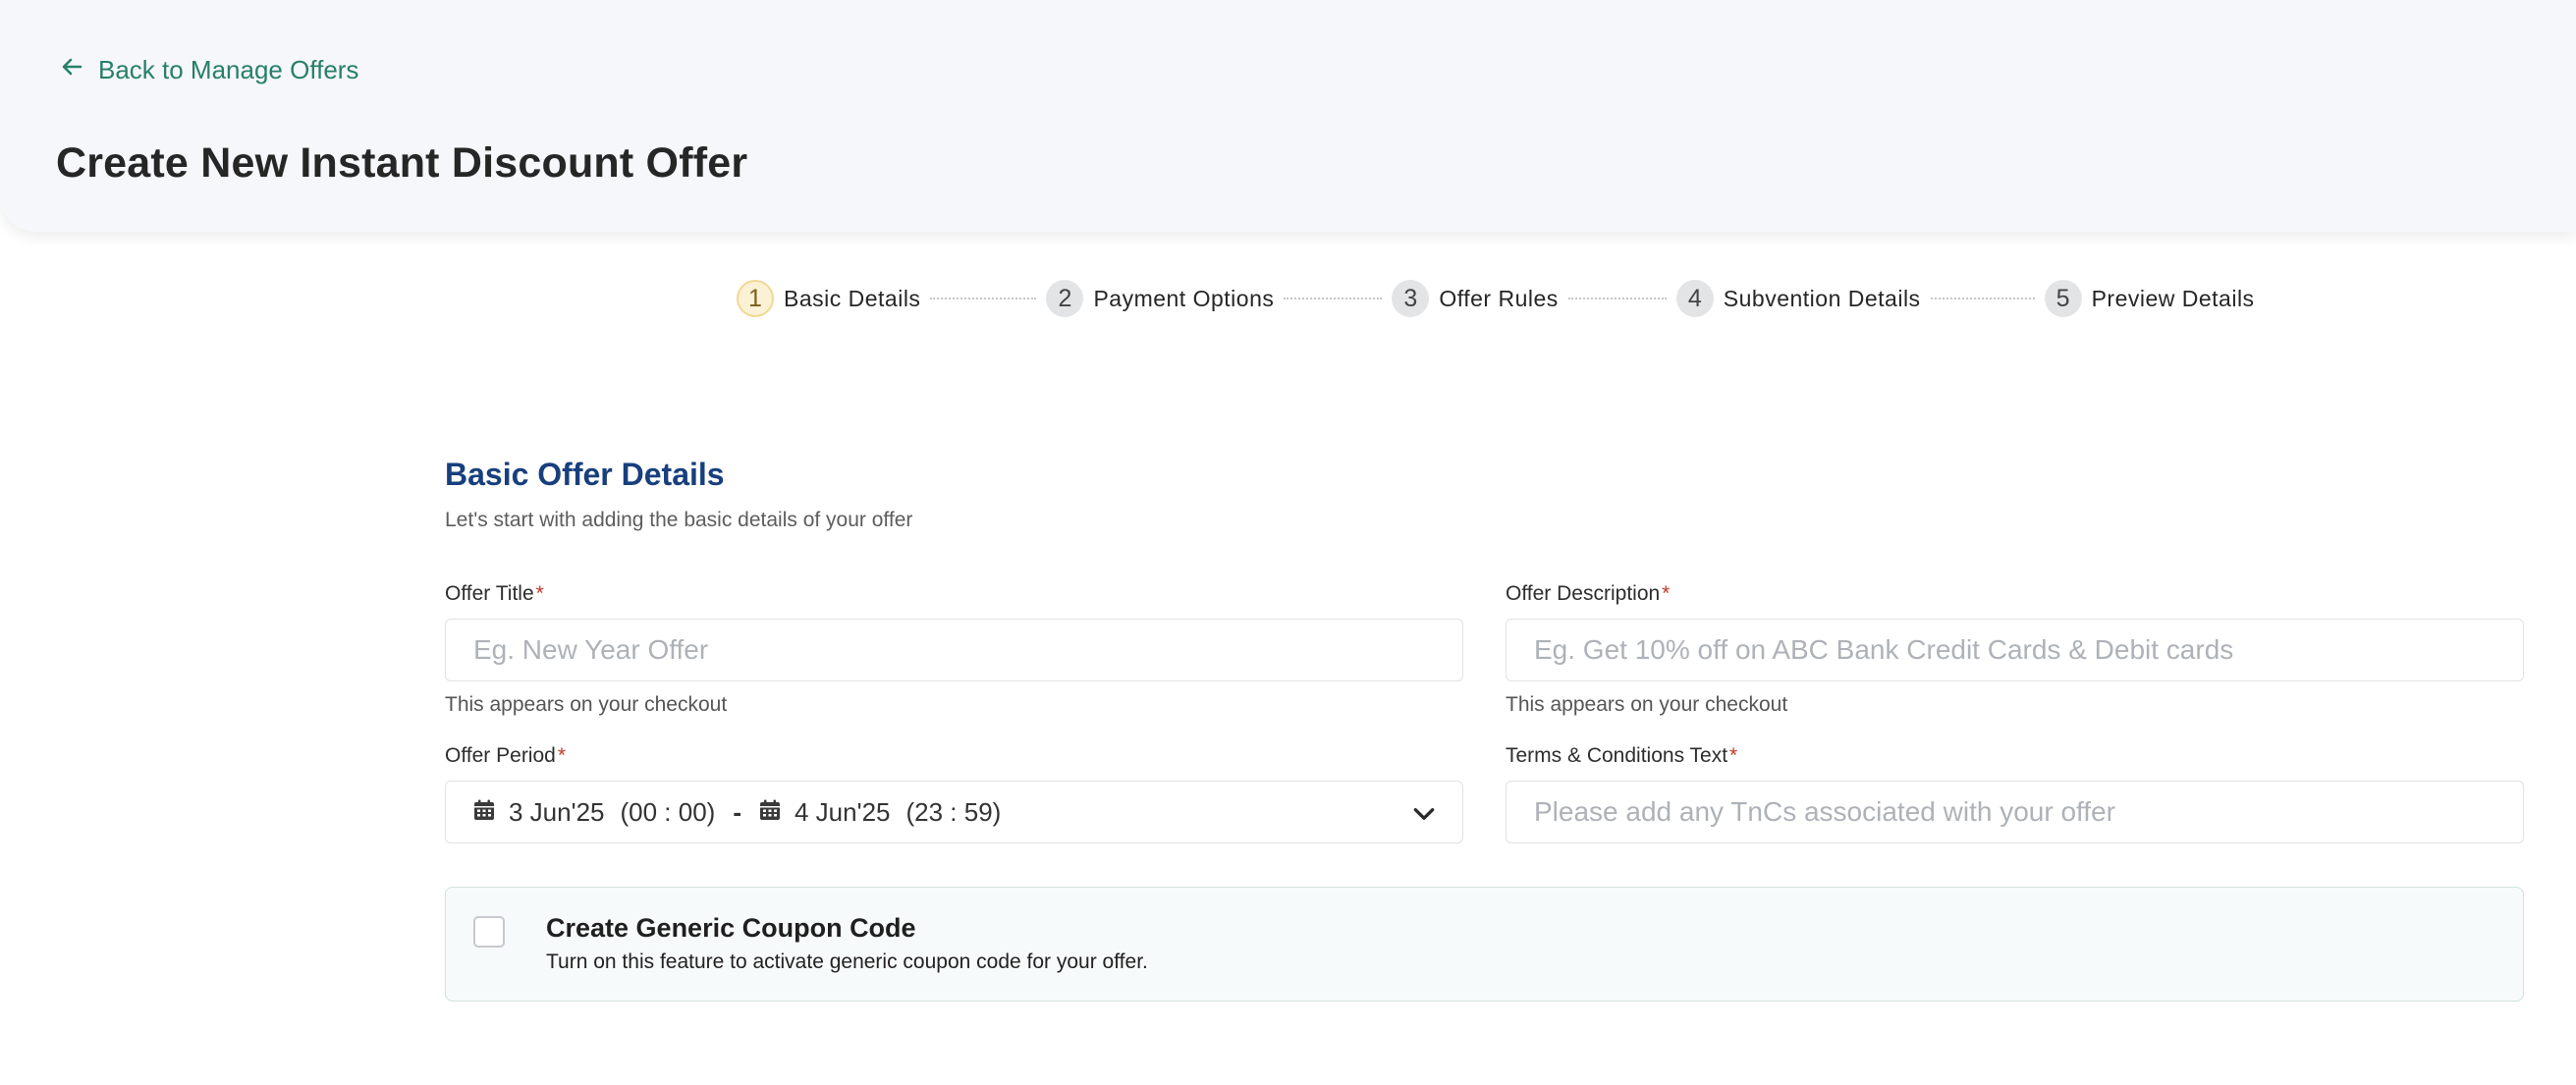 Image resolution: width=2576 pixels, height=1085 pixels. I want to click on label-text: Offer Title, so click(489, 593).